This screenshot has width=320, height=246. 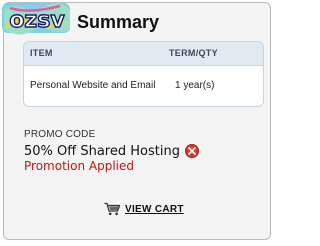 I want to click on graffiti-logo: ozsv, so click(x=36, y=18).